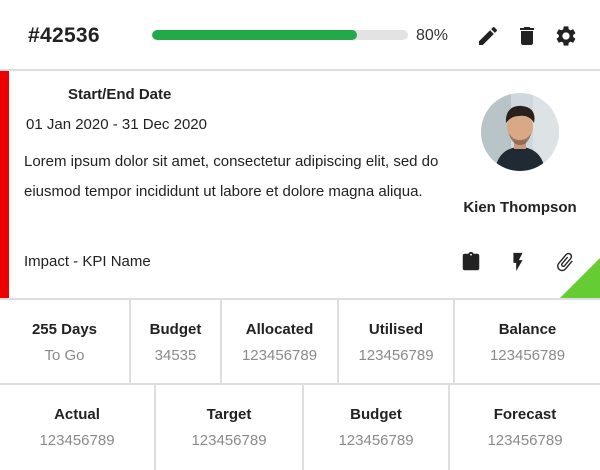 This screenshot has width=600, height=470. What do you see at coordinates (78, 427) in the screenshot?
I see `stat-actual: Actual 123456789` at bounding box center [78, 427].